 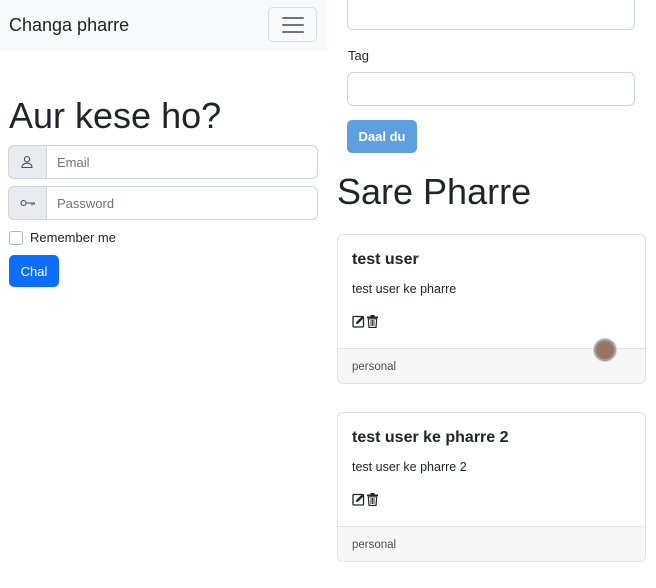 What do you see at coordinates (491, 309) in the screenshot?
I see `note-card: test user test user ke pharre personal` at bounding box center [491, 309].